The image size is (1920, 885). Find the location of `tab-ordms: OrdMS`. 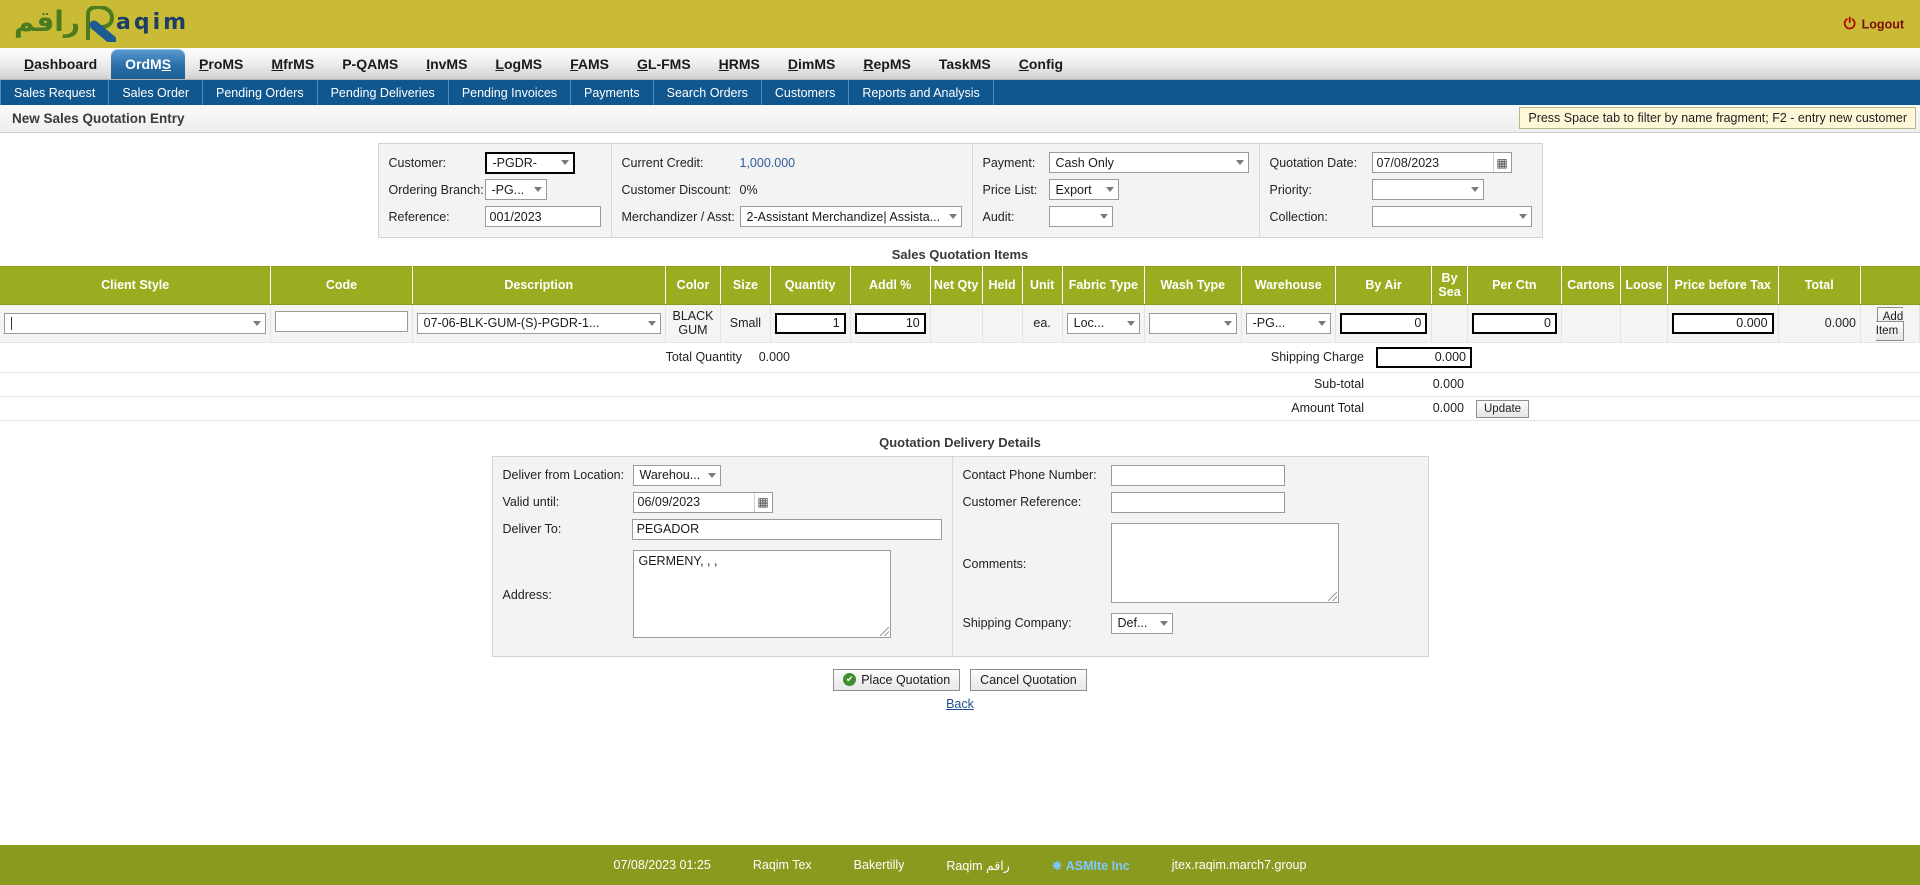

tab-ordms: OrdMS is located at coordinates (148, 64).